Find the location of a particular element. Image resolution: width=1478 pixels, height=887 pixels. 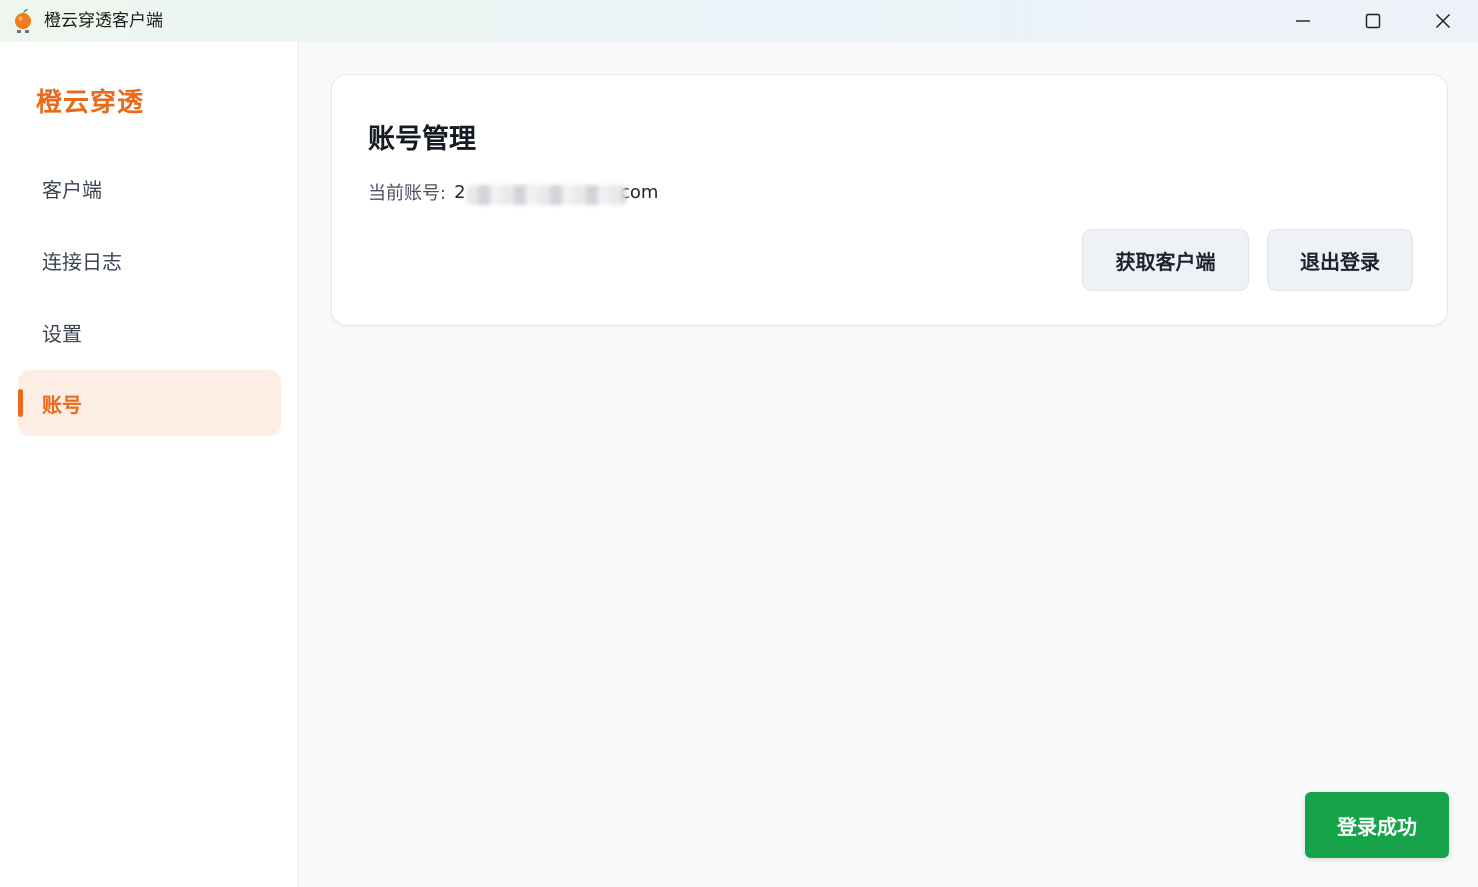

sidebar-item-settings: 设置 is located at coordinates (149, 332).